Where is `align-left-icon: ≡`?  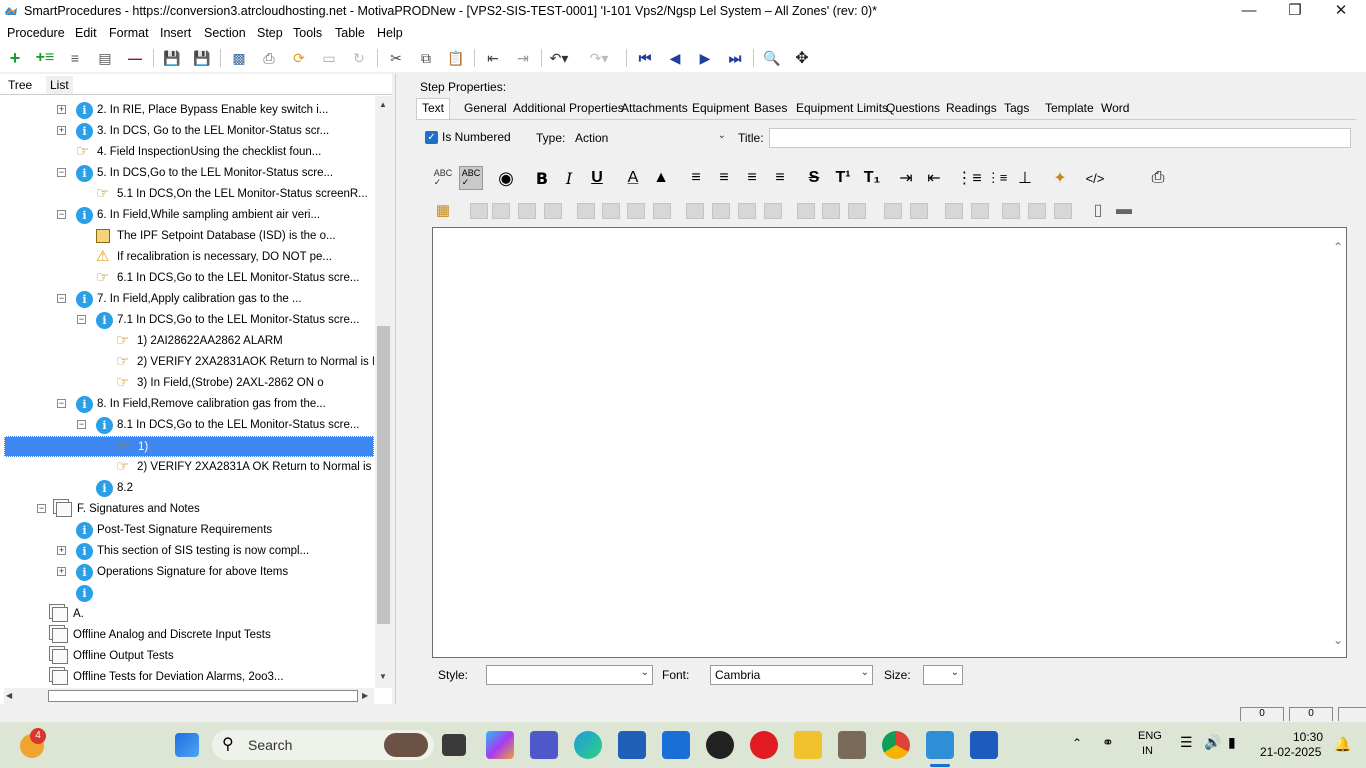 align-left-icon: ≡ is located at coordinates (696, 178).